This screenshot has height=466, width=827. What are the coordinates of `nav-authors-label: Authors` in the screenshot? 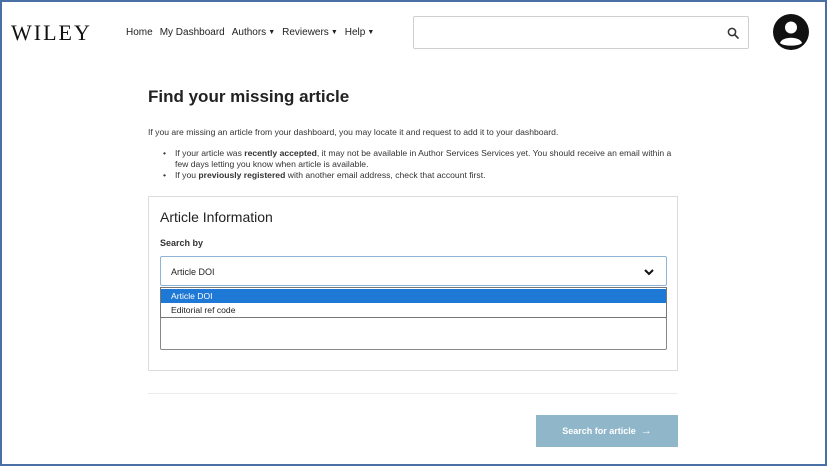 It's located at (249, 32).